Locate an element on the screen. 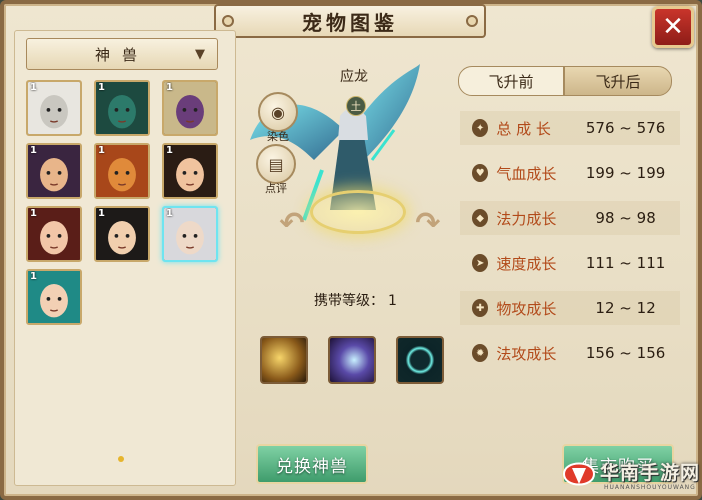 This screenshot has height=500, width=702. stat-icon: ◆ is located at coordinates (480, 218).